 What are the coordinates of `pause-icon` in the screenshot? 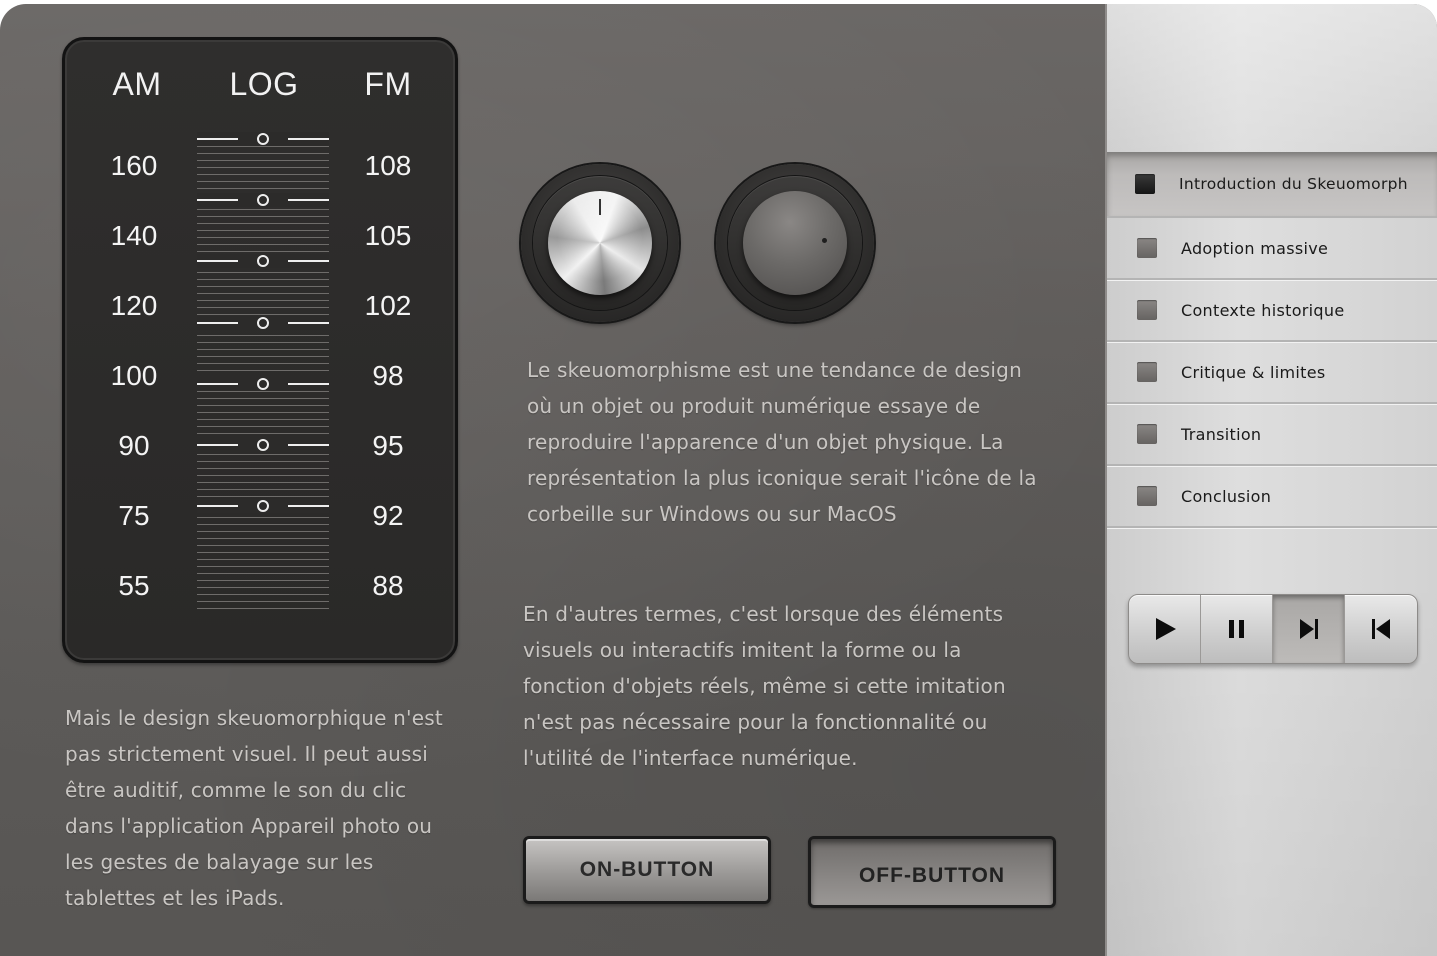 It's located at (1236, 629).